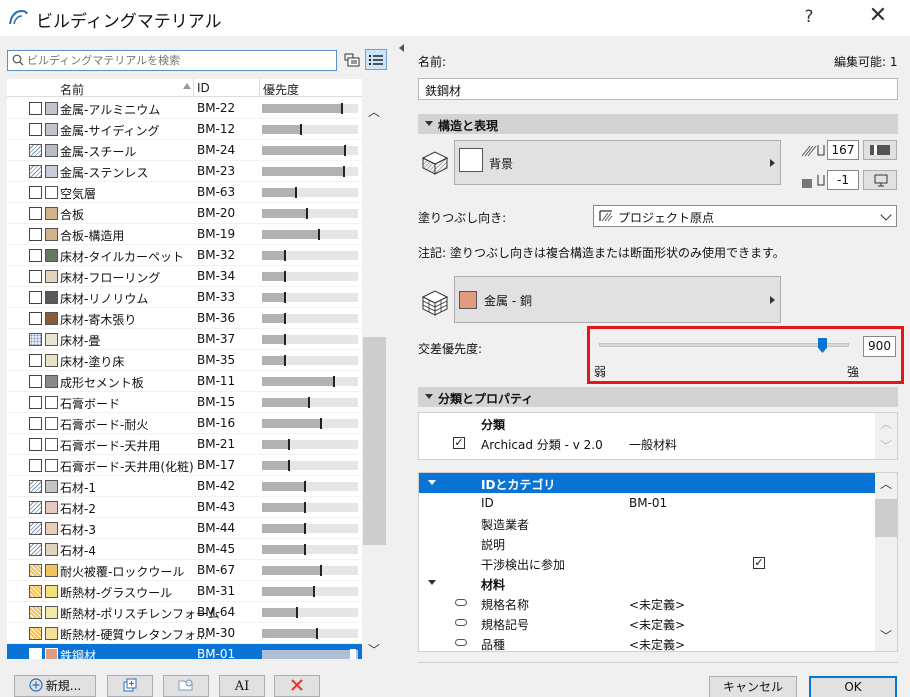 The width and height of the screenshot is (910, 697). What do you see at coordinates (647, 523) in the screenshot?
I see `property-row: 製造業者` at bounding box center [647, 523].